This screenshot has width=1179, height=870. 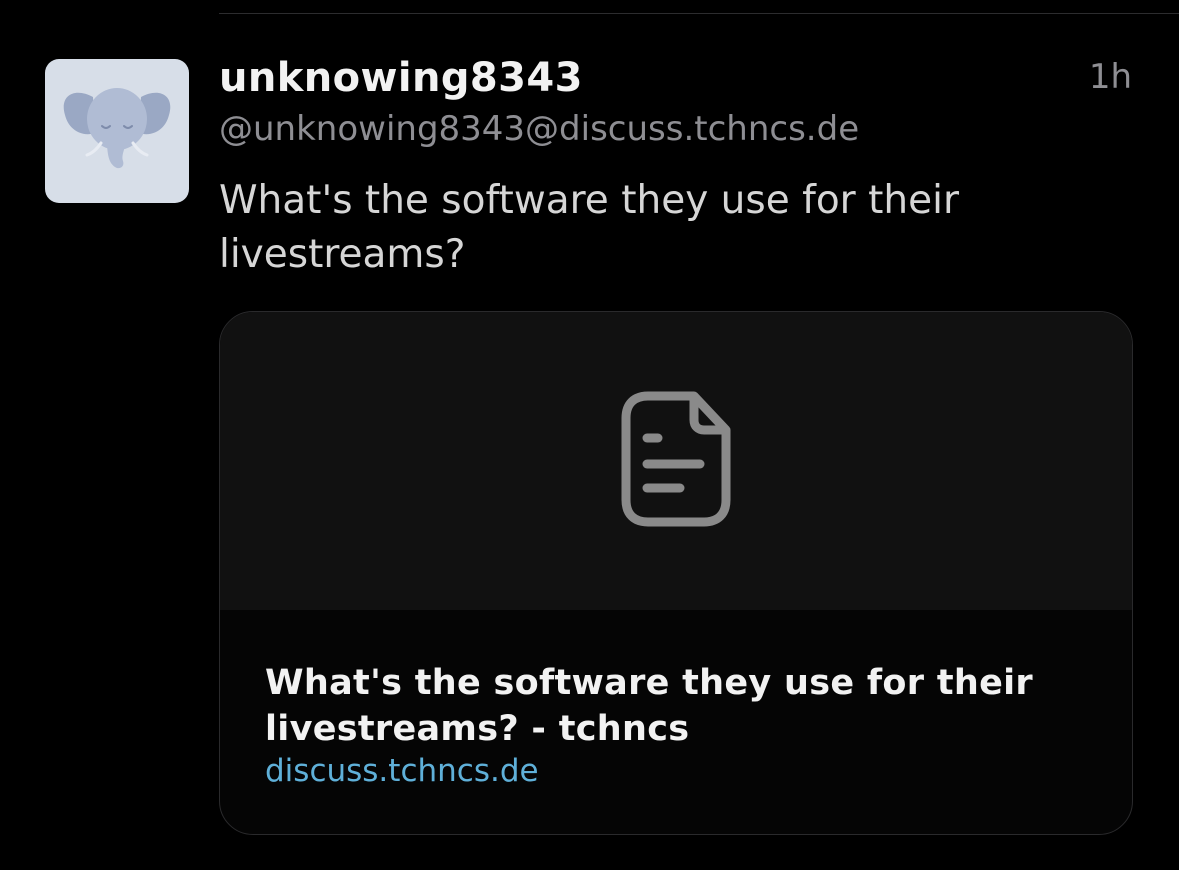 I want to click on post-timestamp: 1h, so click(x=1110, y=77).